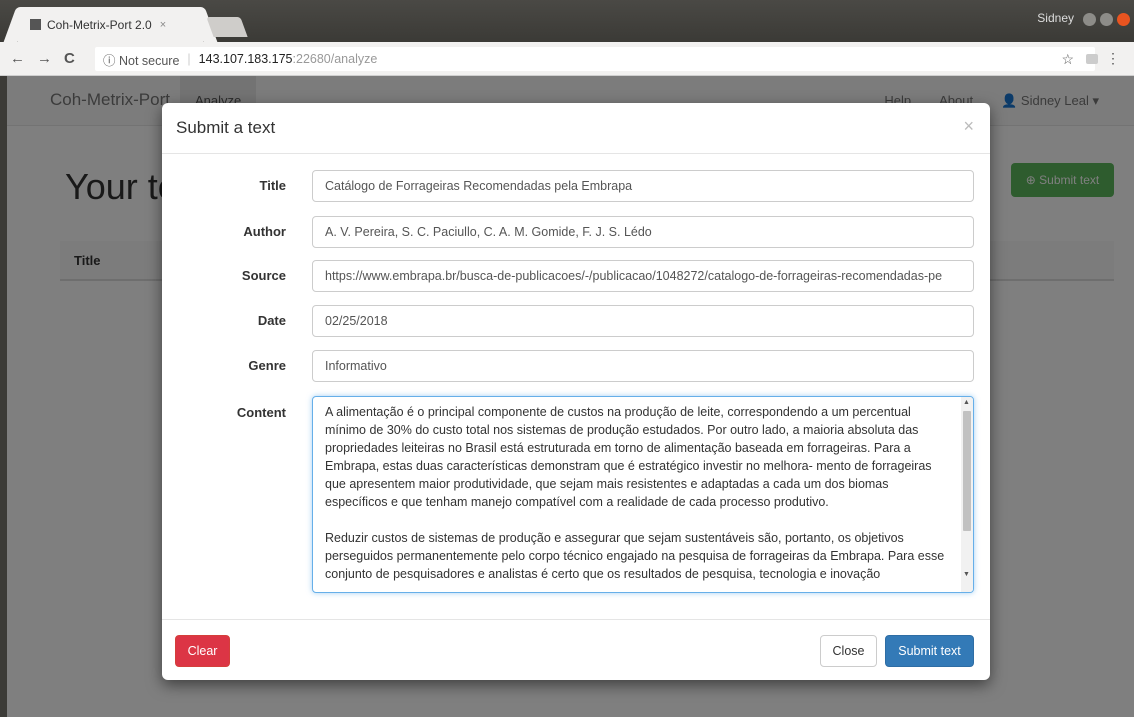 The image size is (1134, 717). I want to click on clear-button: Clear, so click(202, 651).